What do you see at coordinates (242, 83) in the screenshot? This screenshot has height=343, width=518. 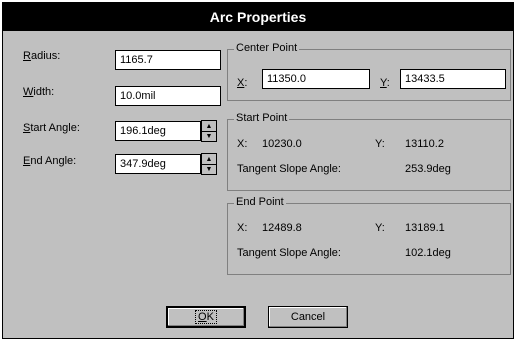 I see `center-x-label: X:` at bounding box center [242, 83].